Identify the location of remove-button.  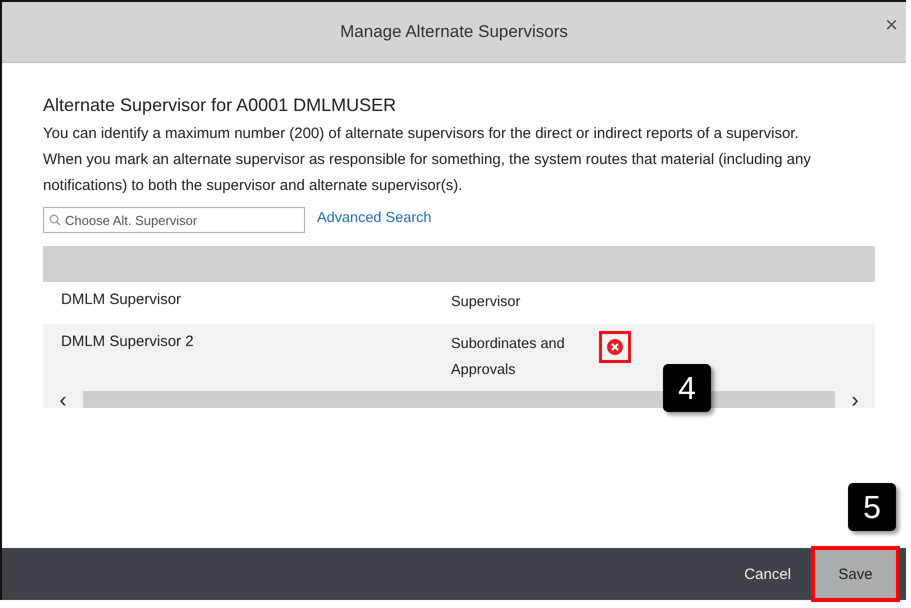
(615, 347).